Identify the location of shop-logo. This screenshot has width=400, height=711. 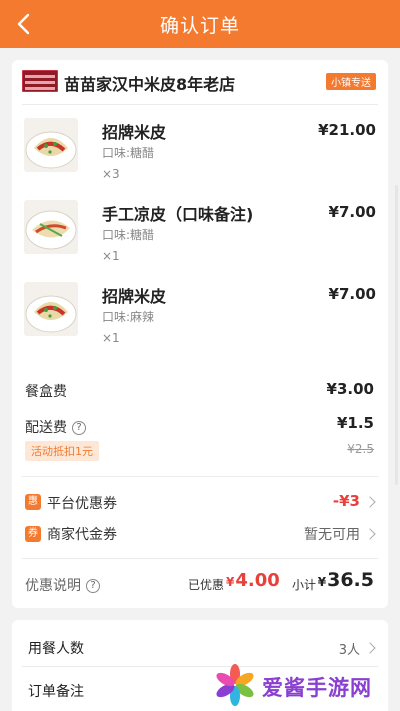
(40, 81).